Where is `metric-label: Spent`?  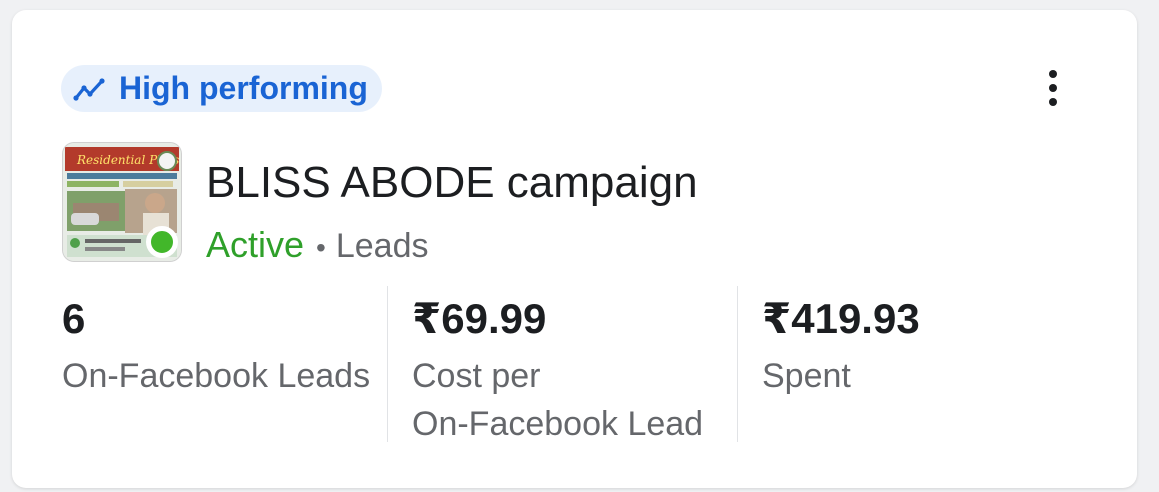
metric-label: Spent is located at coordinates (806, 376).